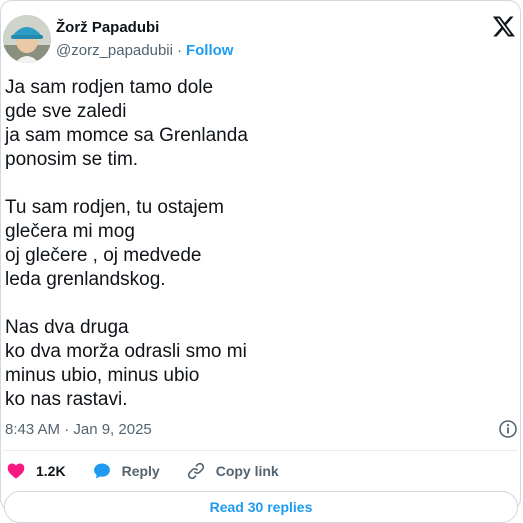 The width and height of the screenshot is (523, 523). Describe the element at coordinates (508, 429) in the screenshot. I see `info-icon` at that location.